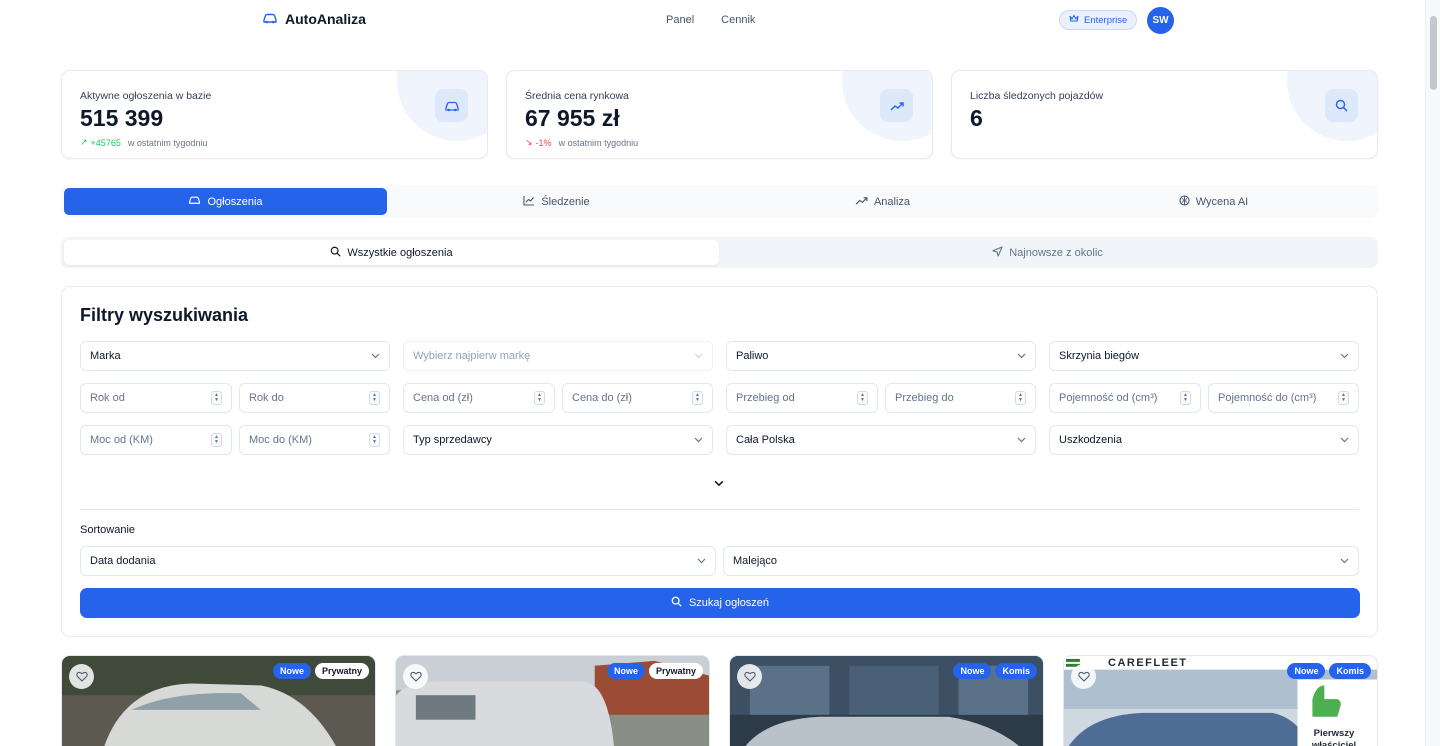  I want to click on stat-value: 6, so click(976, 118).